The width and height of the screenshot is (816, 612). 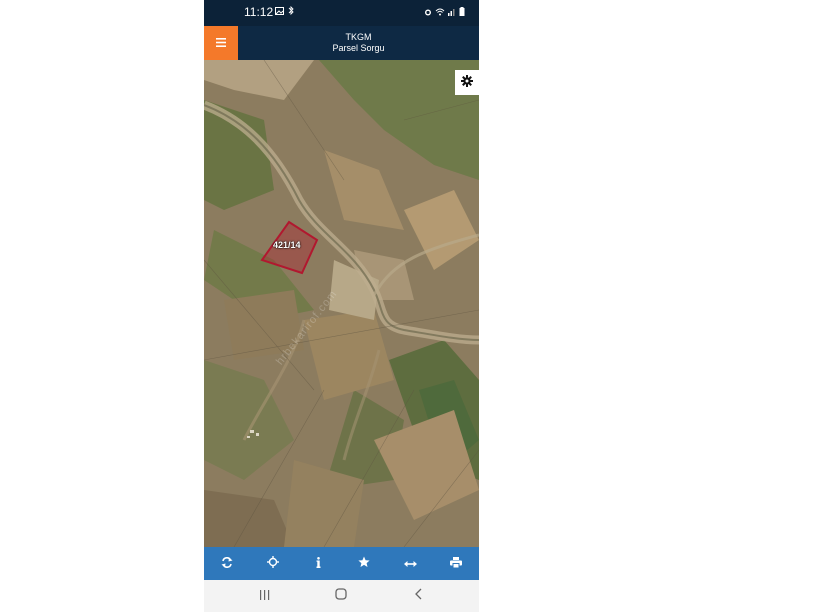 I want to click on refresh-button, so click(x=227, y=564).